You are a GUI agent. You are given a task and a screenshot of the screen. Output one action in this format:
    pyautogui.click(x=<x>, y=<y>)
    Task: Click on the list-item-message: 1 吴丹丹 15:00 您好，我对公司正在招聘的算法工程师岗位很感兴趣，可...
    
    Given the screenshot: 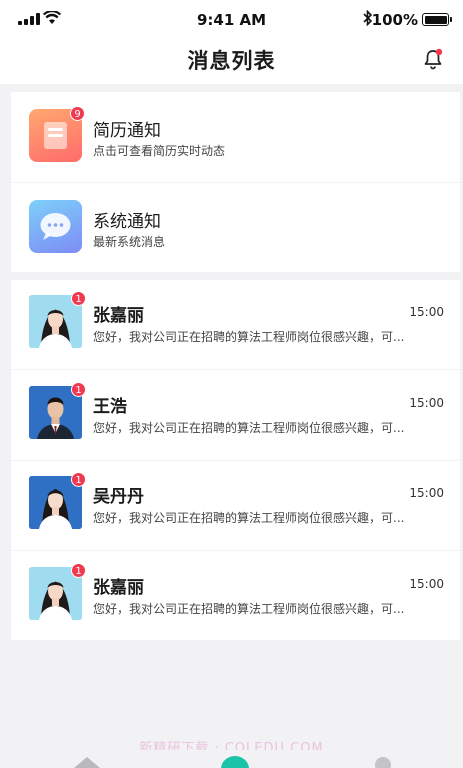 What is the action you would take?
    pyautogui.click(x=235, y=505)
    